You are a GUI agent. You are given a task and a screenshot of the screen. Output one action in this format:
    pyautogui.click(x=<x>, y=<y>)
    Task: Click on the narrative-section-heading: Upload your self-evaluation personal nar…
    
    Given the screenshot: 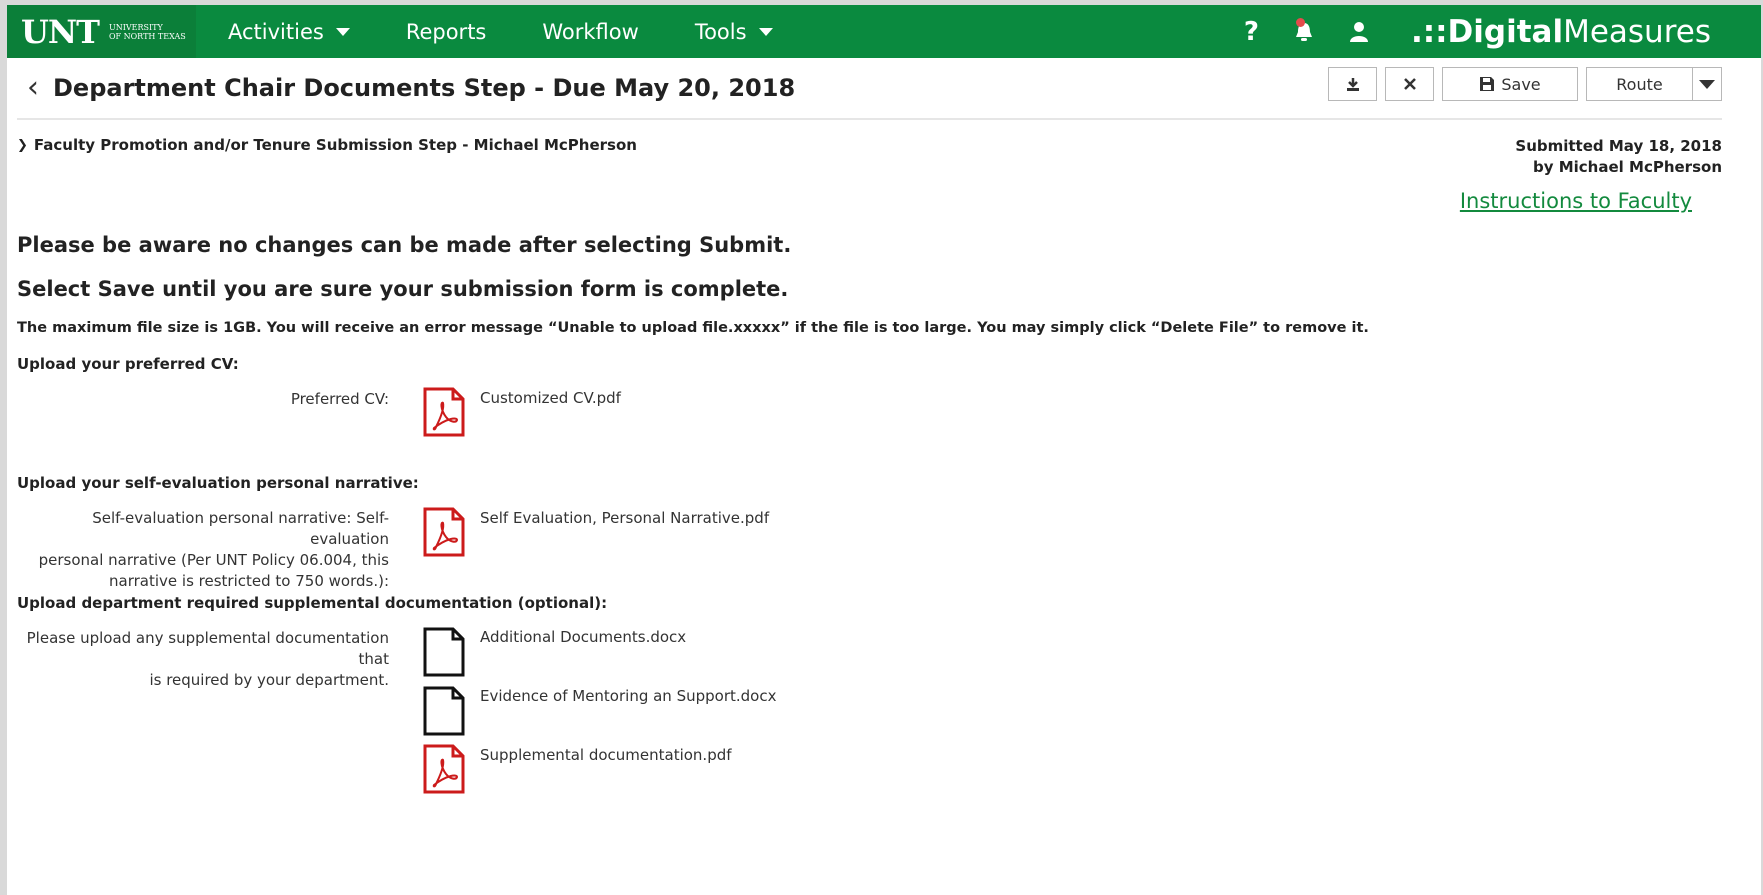 What is the action you would take?
    pyautogui.click(x=218, y=483)
    